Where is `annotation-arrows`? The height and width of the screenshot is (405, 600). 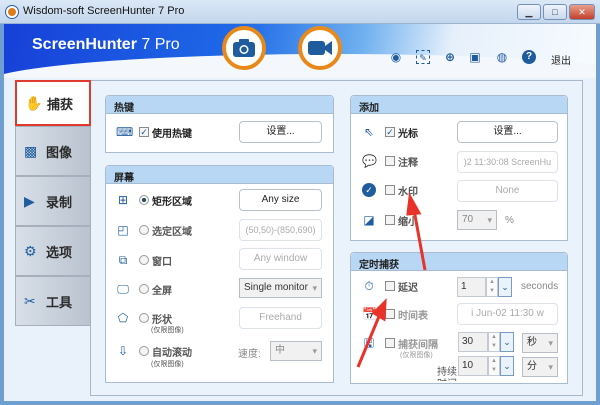
annotation-arrows is located at coordinates (391, 280).